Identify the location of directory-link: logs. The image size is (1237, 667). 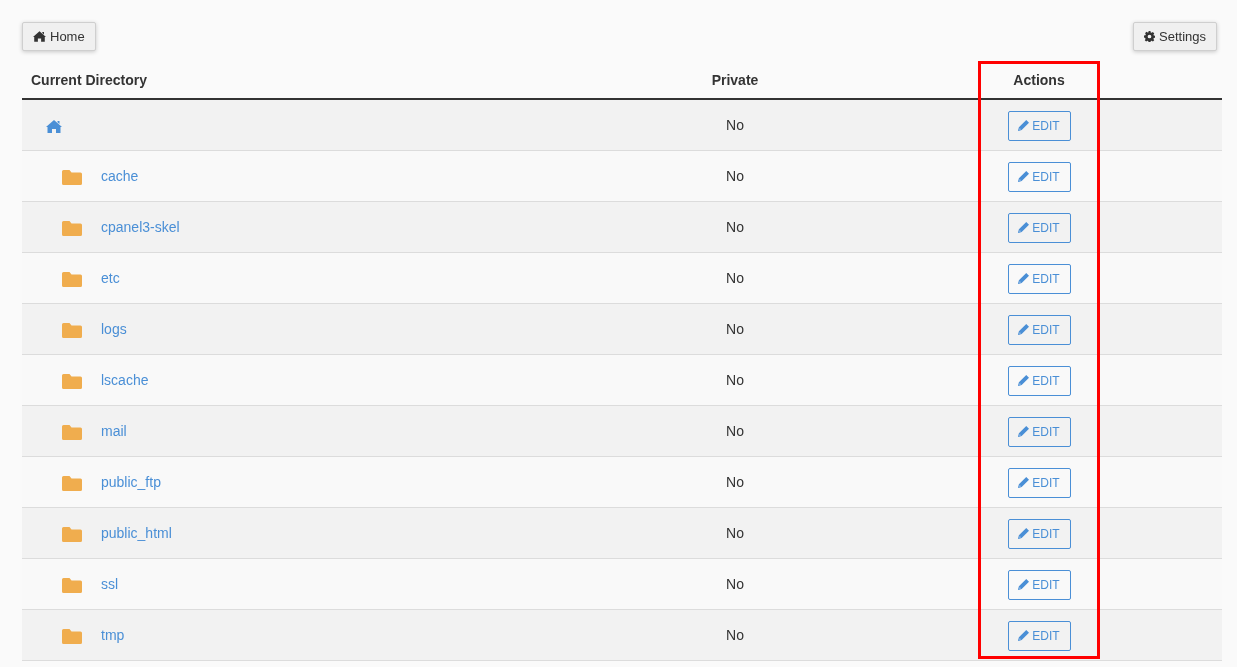
(114, 329).